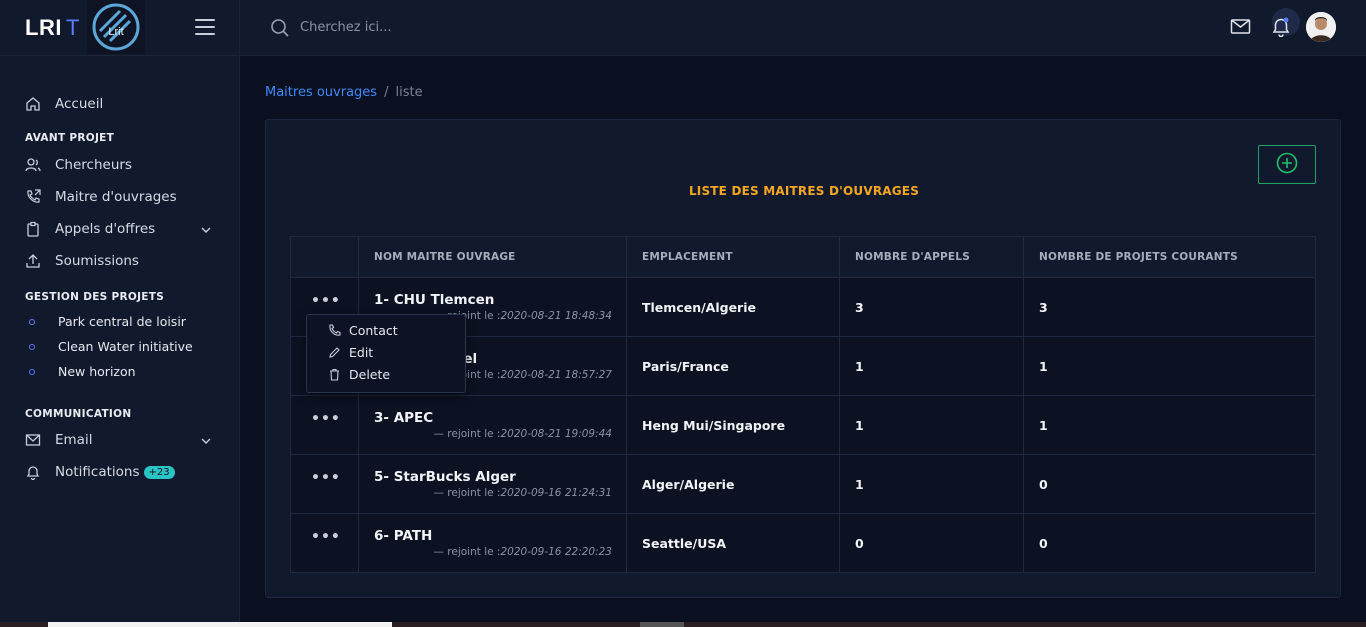 The image size is (1366, 627). I want to click on sidebar-project-2: Clean Water initiative, so click(119, 346).